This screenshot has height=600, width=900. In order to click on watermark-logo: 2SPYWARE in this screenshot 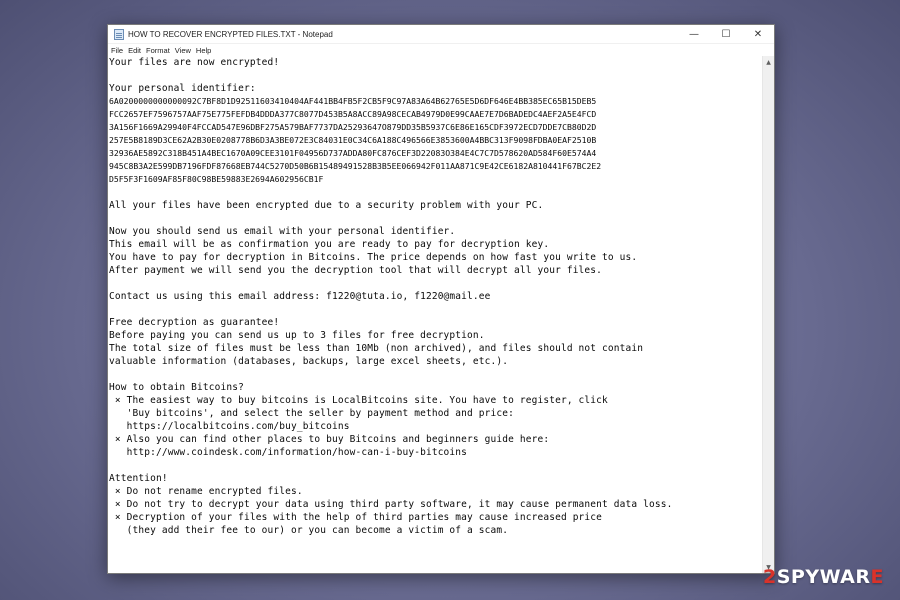, I will do `click(823, 577)`.